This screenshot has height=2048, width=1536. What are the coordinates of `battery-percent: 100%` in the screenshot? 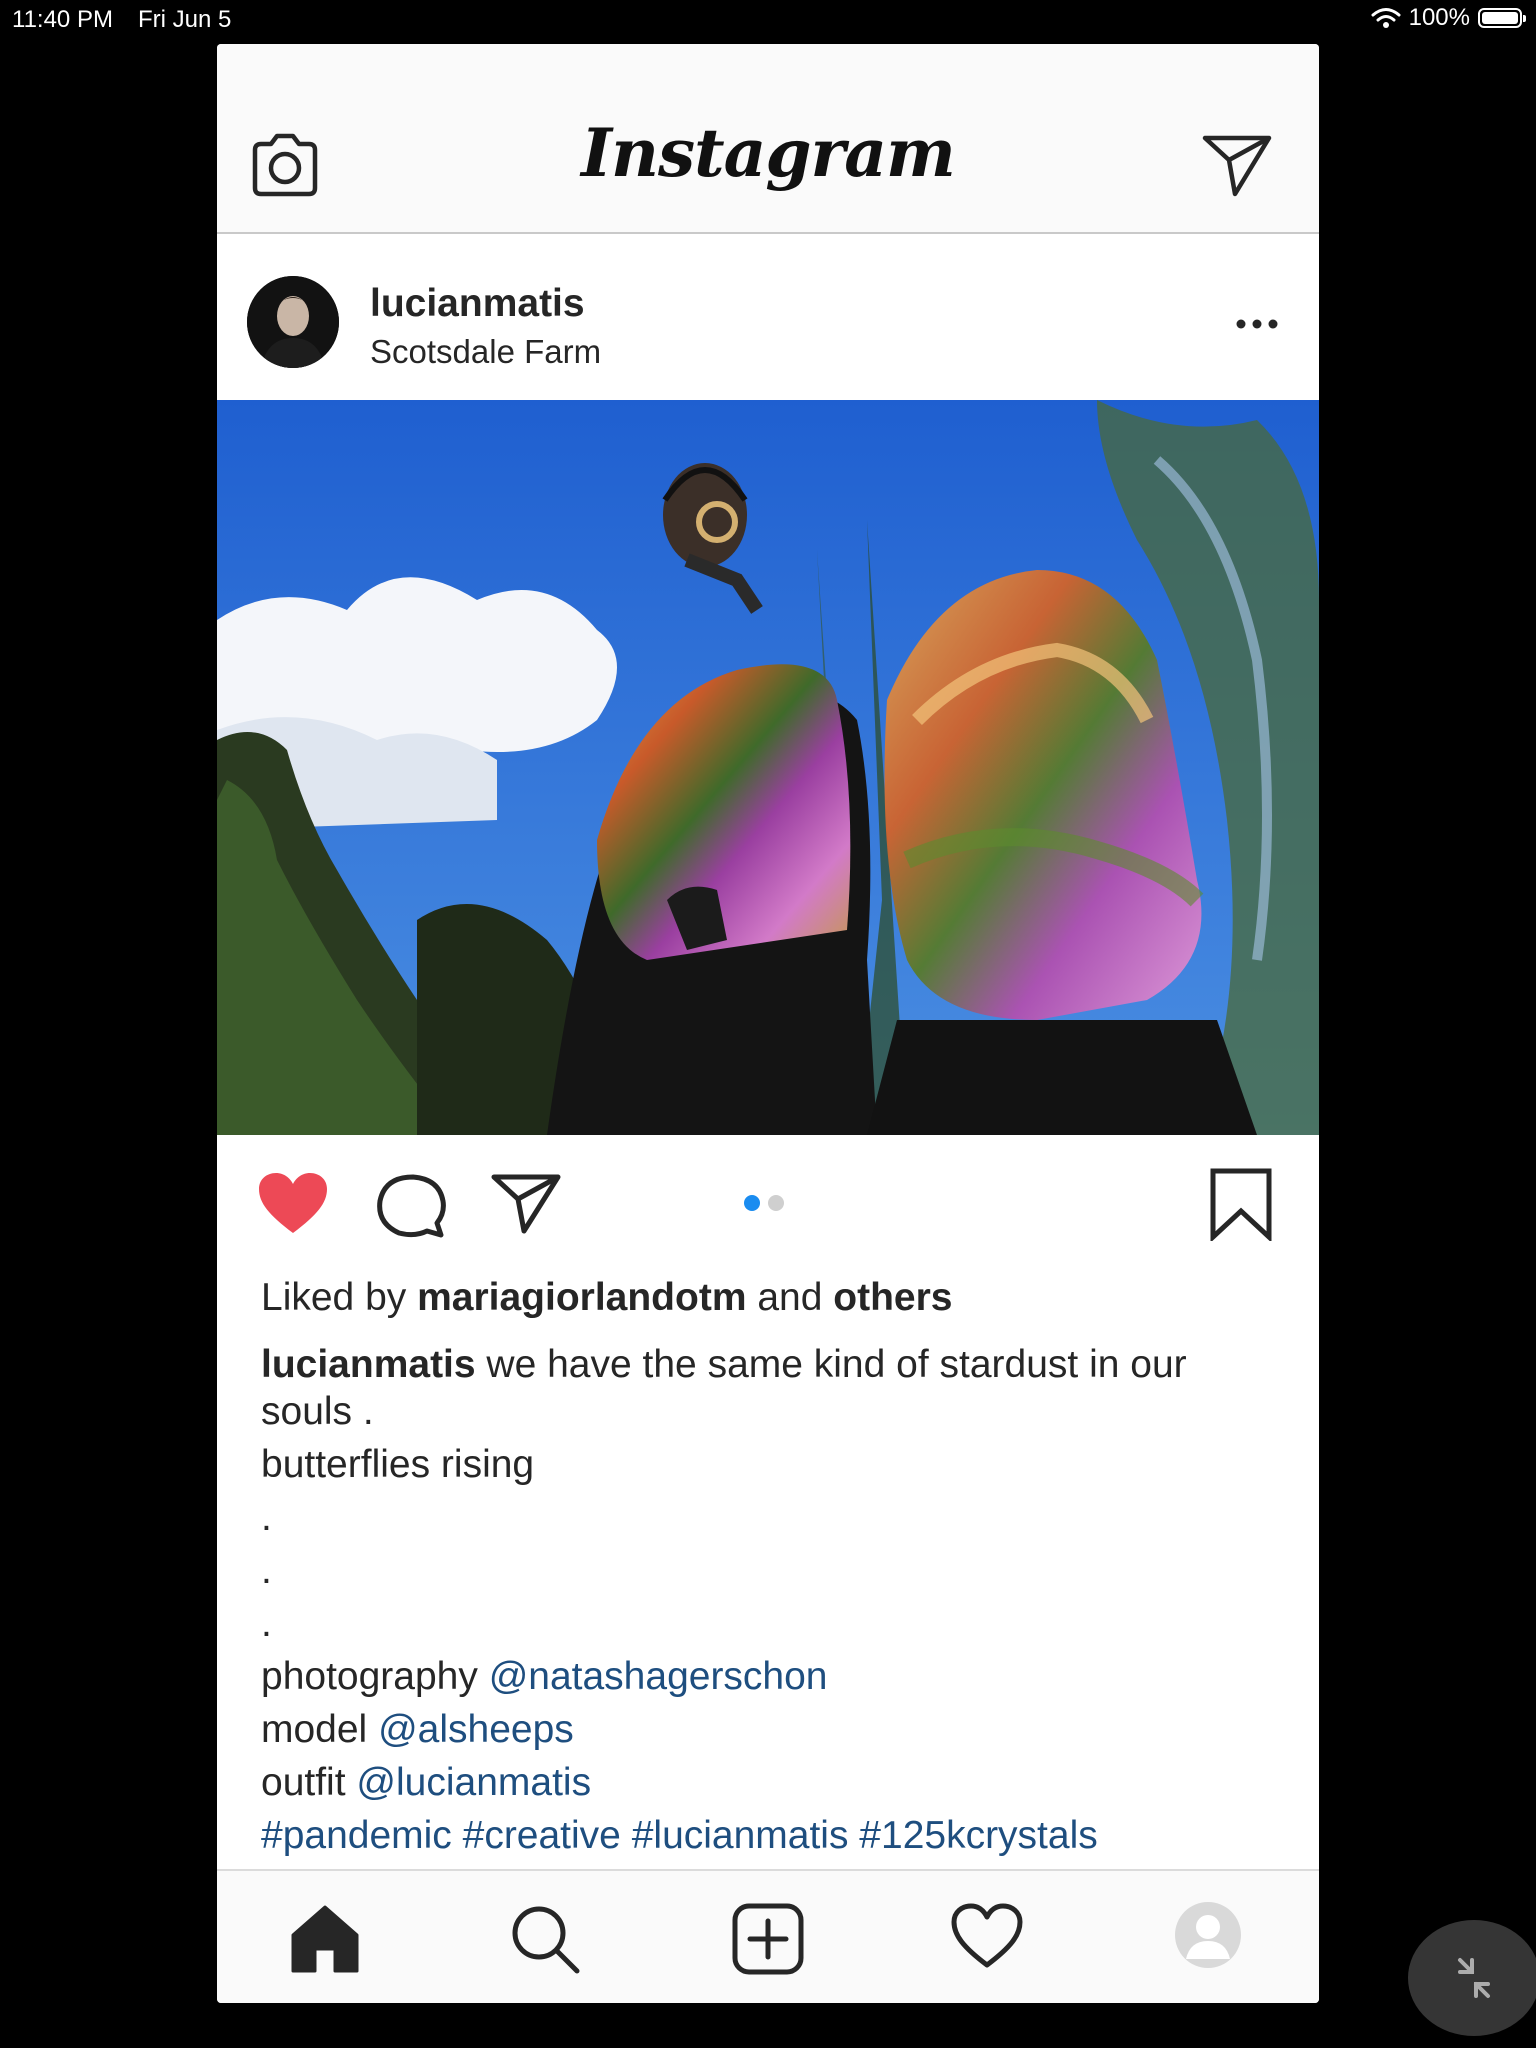 It's located at (1439, 17).